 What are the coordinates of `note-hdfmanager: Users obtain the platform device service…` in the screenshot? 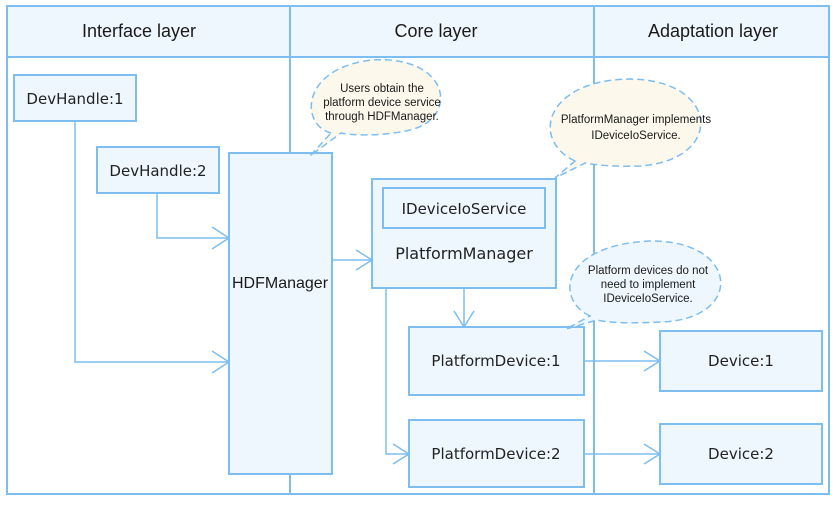 It's located at (375, 108).